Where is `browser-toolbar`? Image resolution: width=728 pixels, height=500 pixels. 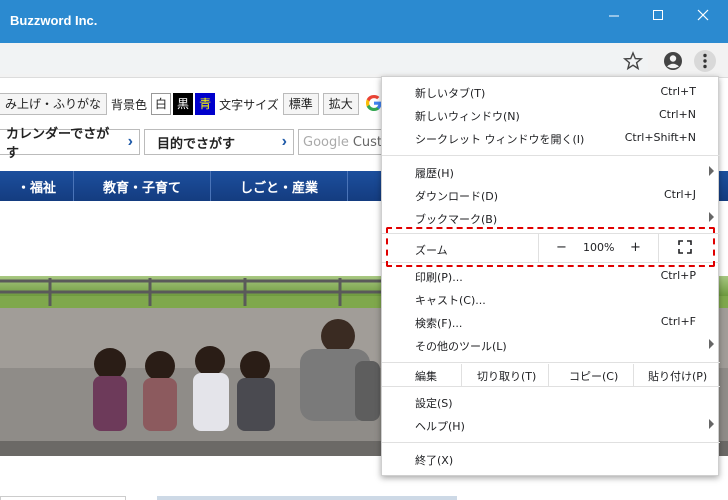 browser-toolbar is located at coordinates (364, 60).